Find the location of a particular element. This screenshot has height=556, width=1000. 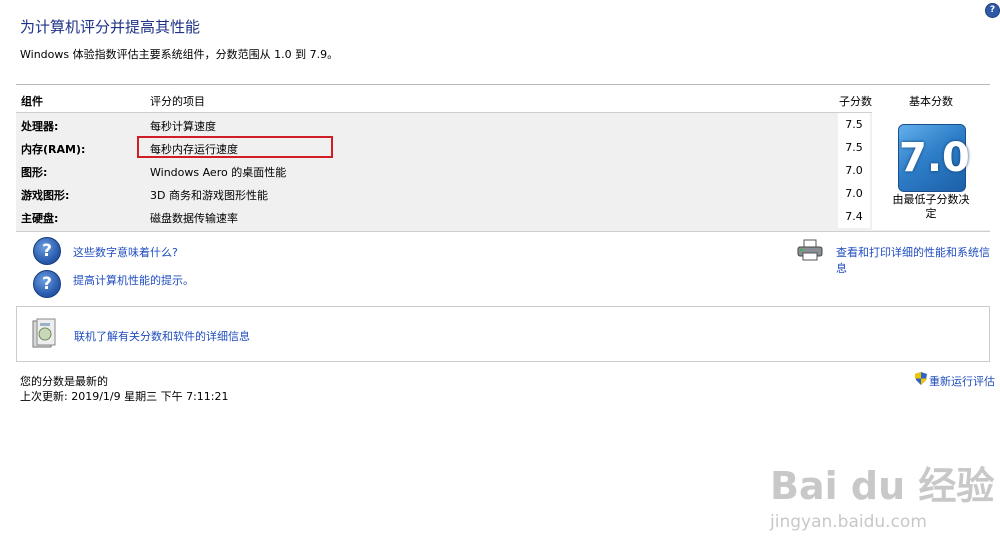

base-score-caption-line2: 定 is located at coordinates (931, 213).